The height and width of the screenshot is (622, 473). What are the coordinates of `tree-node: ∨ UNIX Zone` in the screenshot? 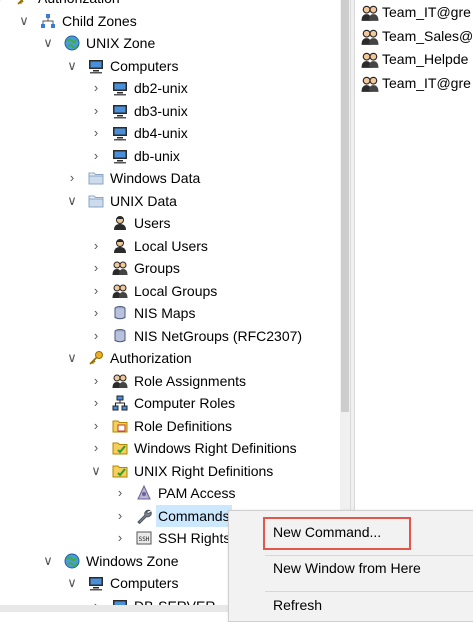 It's located at (170, 43).